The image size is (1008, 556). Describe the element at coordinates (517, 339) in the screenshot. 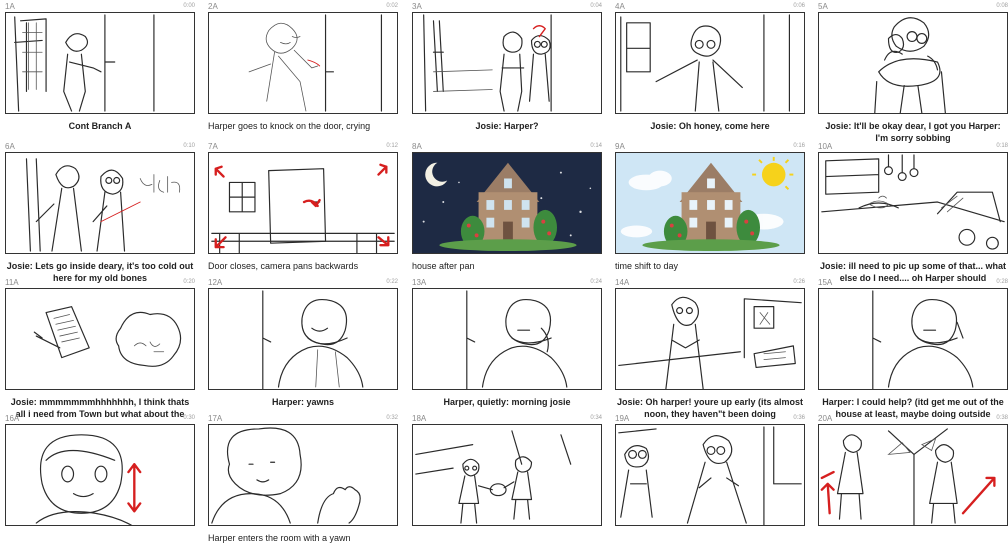

I see `sketch-harper-morning` at that location.